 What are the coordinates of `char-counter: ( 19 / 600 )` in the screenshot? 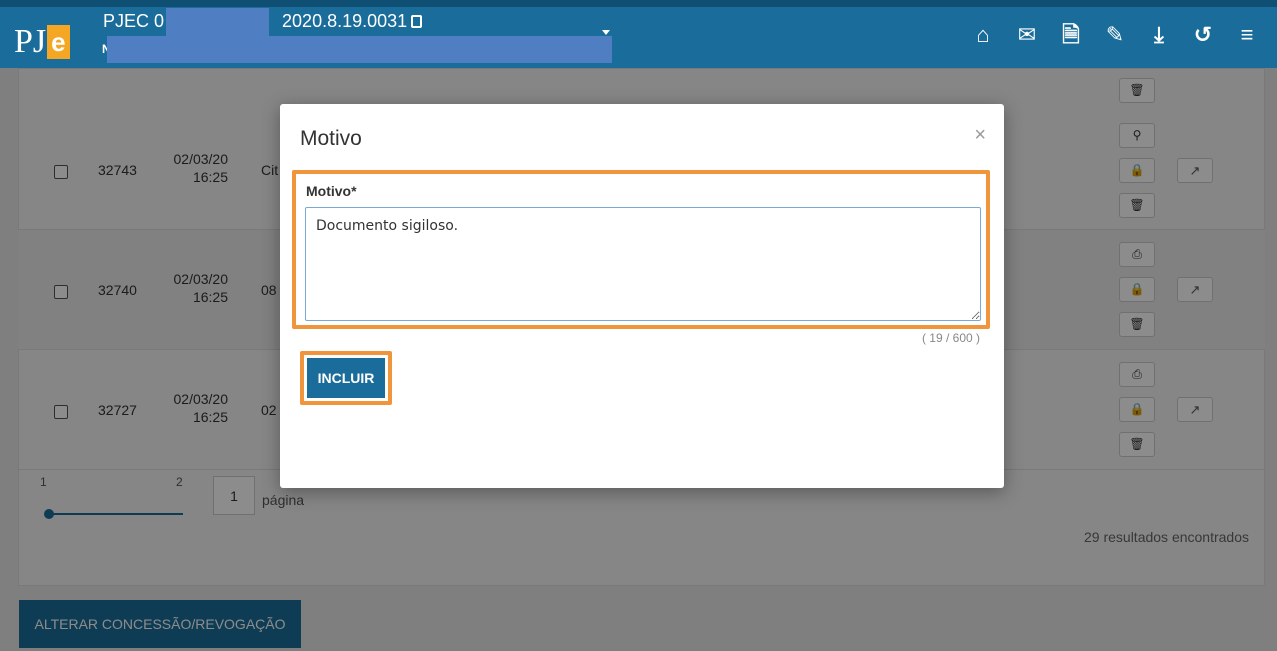 It's located at (950, 338).